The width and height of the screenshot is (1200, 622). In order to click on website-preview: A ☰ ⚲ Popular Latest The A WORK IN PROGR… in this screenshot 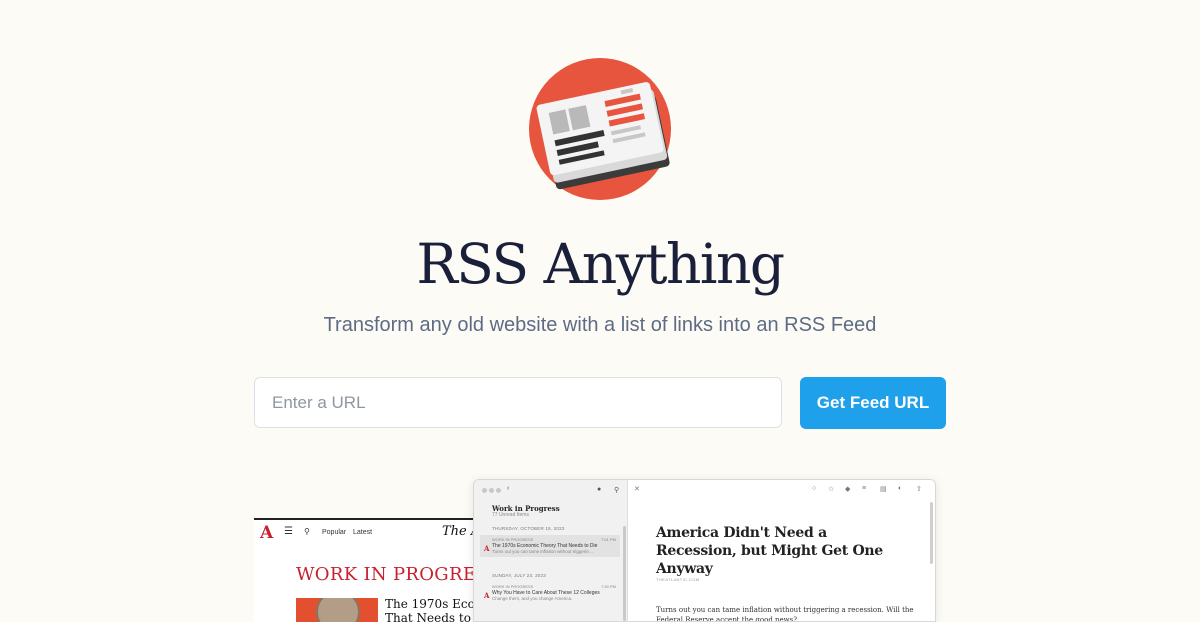, I will do `click(374, 570)`.